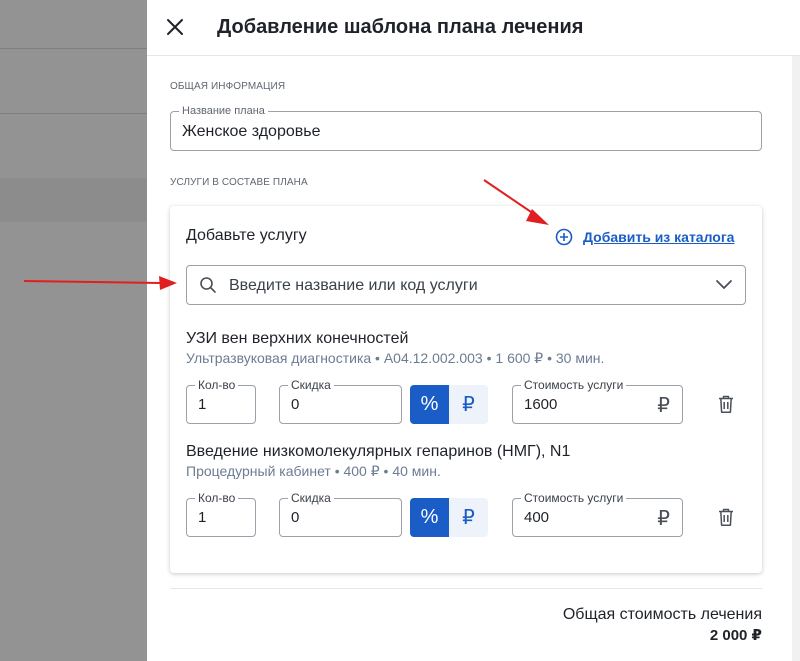 The height and width of the screenshot is (661, 800). Describe the element at coordinates (735, 635) in the screenshot. I see `total-cost-value: 2 000 ₽` at that location.